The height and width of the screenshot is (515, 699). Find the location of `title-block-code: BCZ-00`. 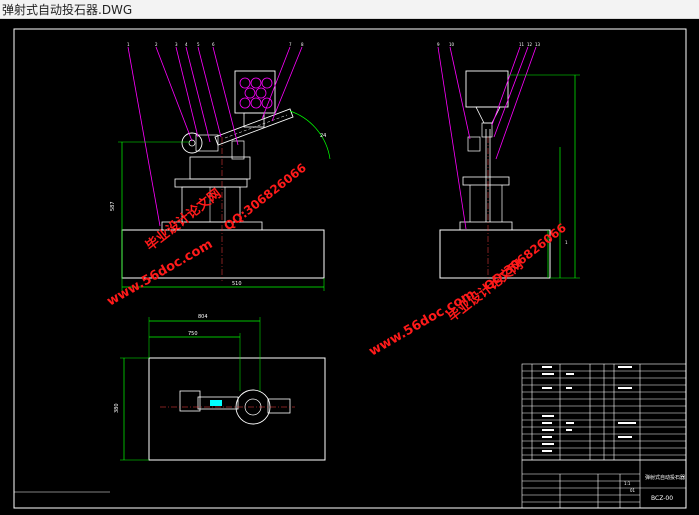

title-block-code: BCZ-00 is located at coordinates (662, 498).